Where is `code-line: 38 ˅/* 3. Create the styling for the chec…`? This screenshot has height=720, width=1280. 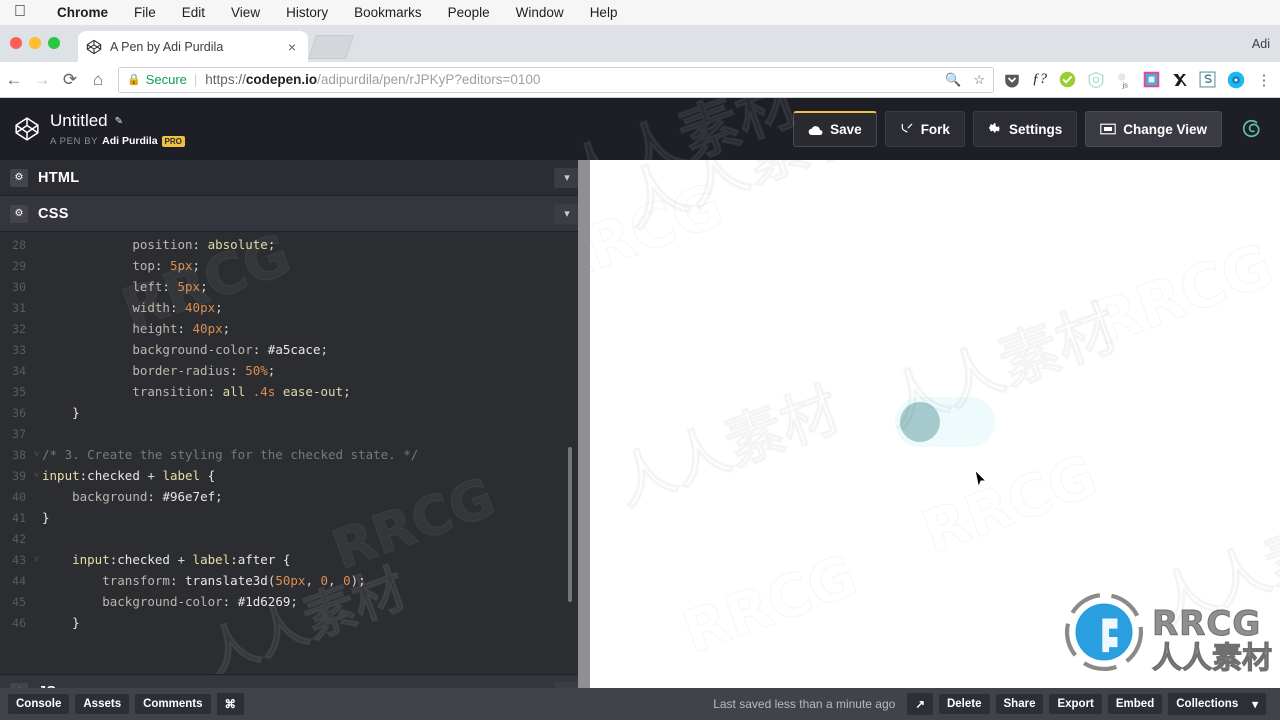 code-line: 38 ˅/* 3. Create the styling for the chec… is located at coordinates (295, 454).